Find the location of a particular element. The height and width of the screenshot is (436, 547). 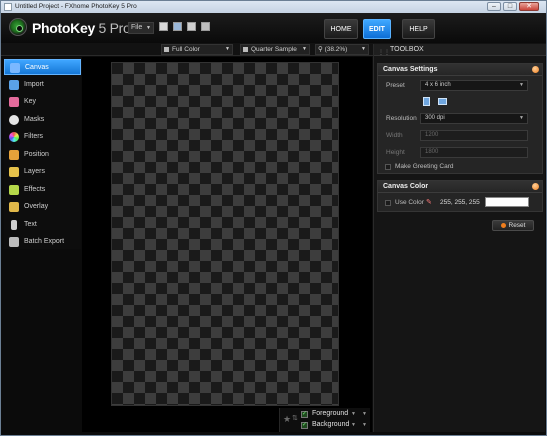

canvas-color-section: Canvas Color Use Color ✎ 255, 255, 255 is located at coordinates (460, 196).